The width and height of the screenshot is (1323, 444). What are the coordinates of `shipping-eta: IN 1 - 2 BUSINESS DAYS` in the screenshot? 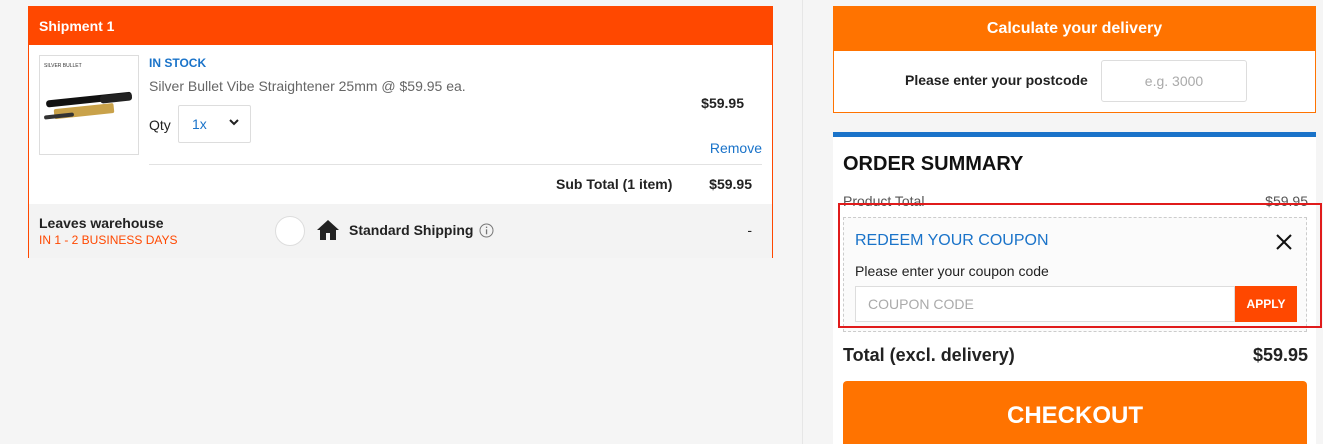 It's located at (108, 240).